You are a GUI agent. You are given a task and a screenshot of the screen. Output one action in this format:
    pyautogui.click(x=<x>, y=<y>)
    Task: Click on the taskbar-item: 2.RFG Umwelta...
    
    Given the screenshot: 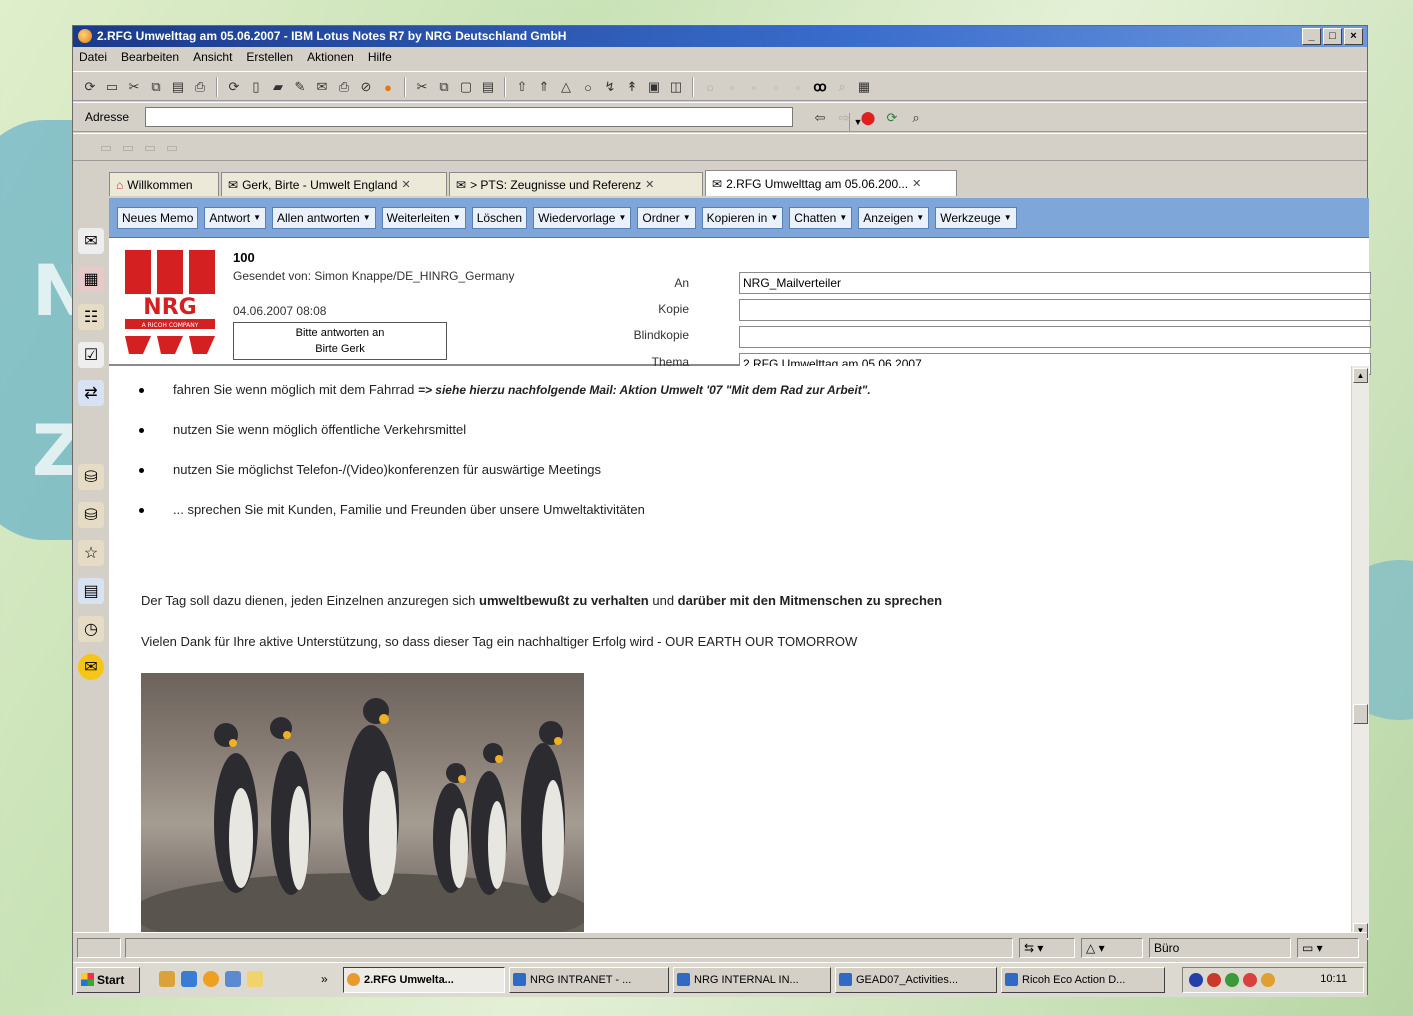 What is the action you would take?
    pyautogui.click(x=424, y=980)
    